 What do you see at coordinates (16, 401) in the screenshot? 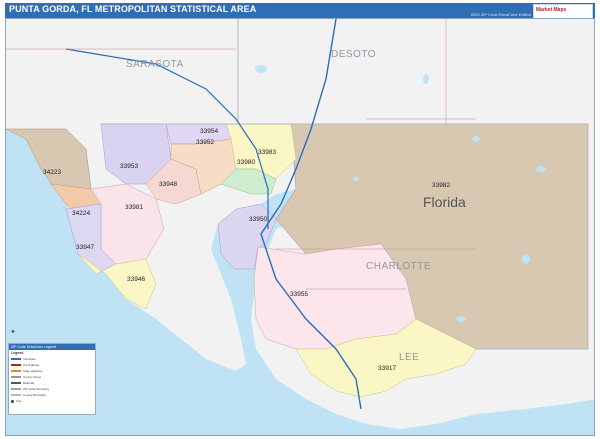
I see `legend-row: City` at bounding box center [16, 401].